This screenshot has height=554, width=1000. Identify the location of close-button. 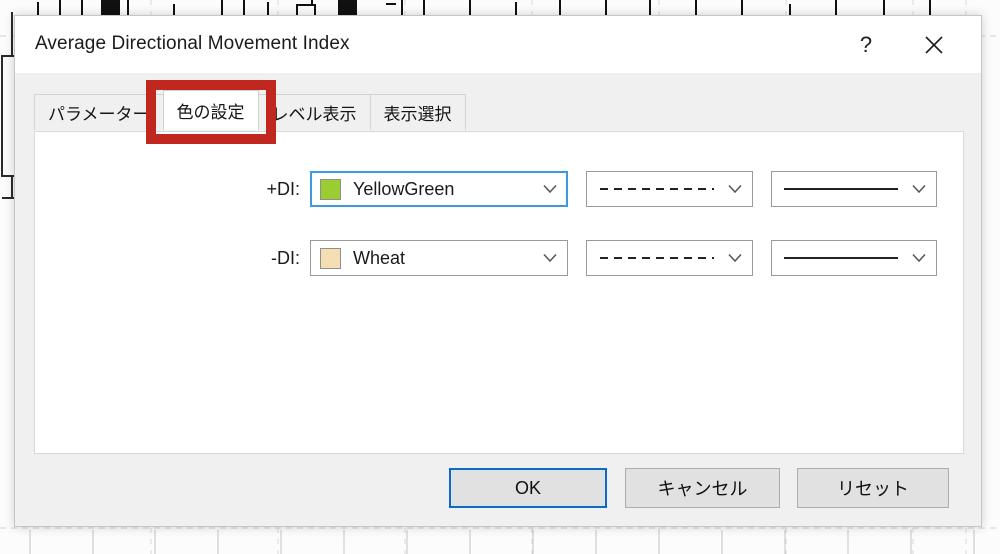
(934, 44).